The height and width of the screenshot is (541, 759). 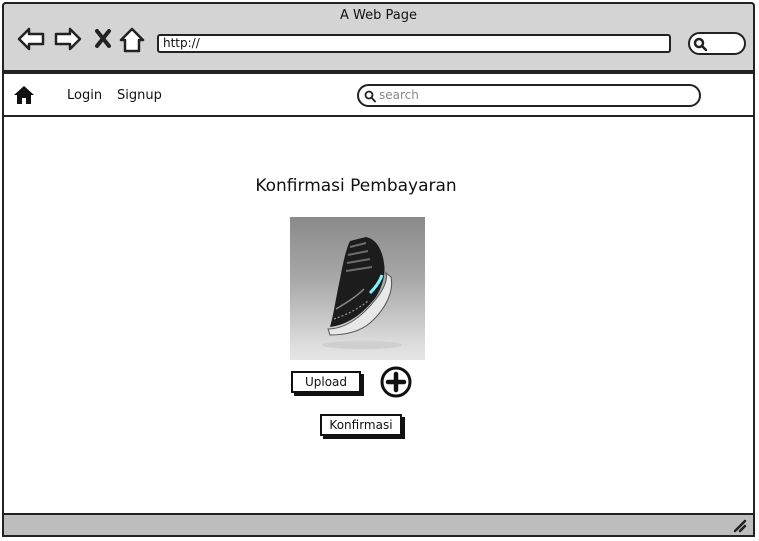 I want to click on back-arrow-icon, so click(x=31, y=39).